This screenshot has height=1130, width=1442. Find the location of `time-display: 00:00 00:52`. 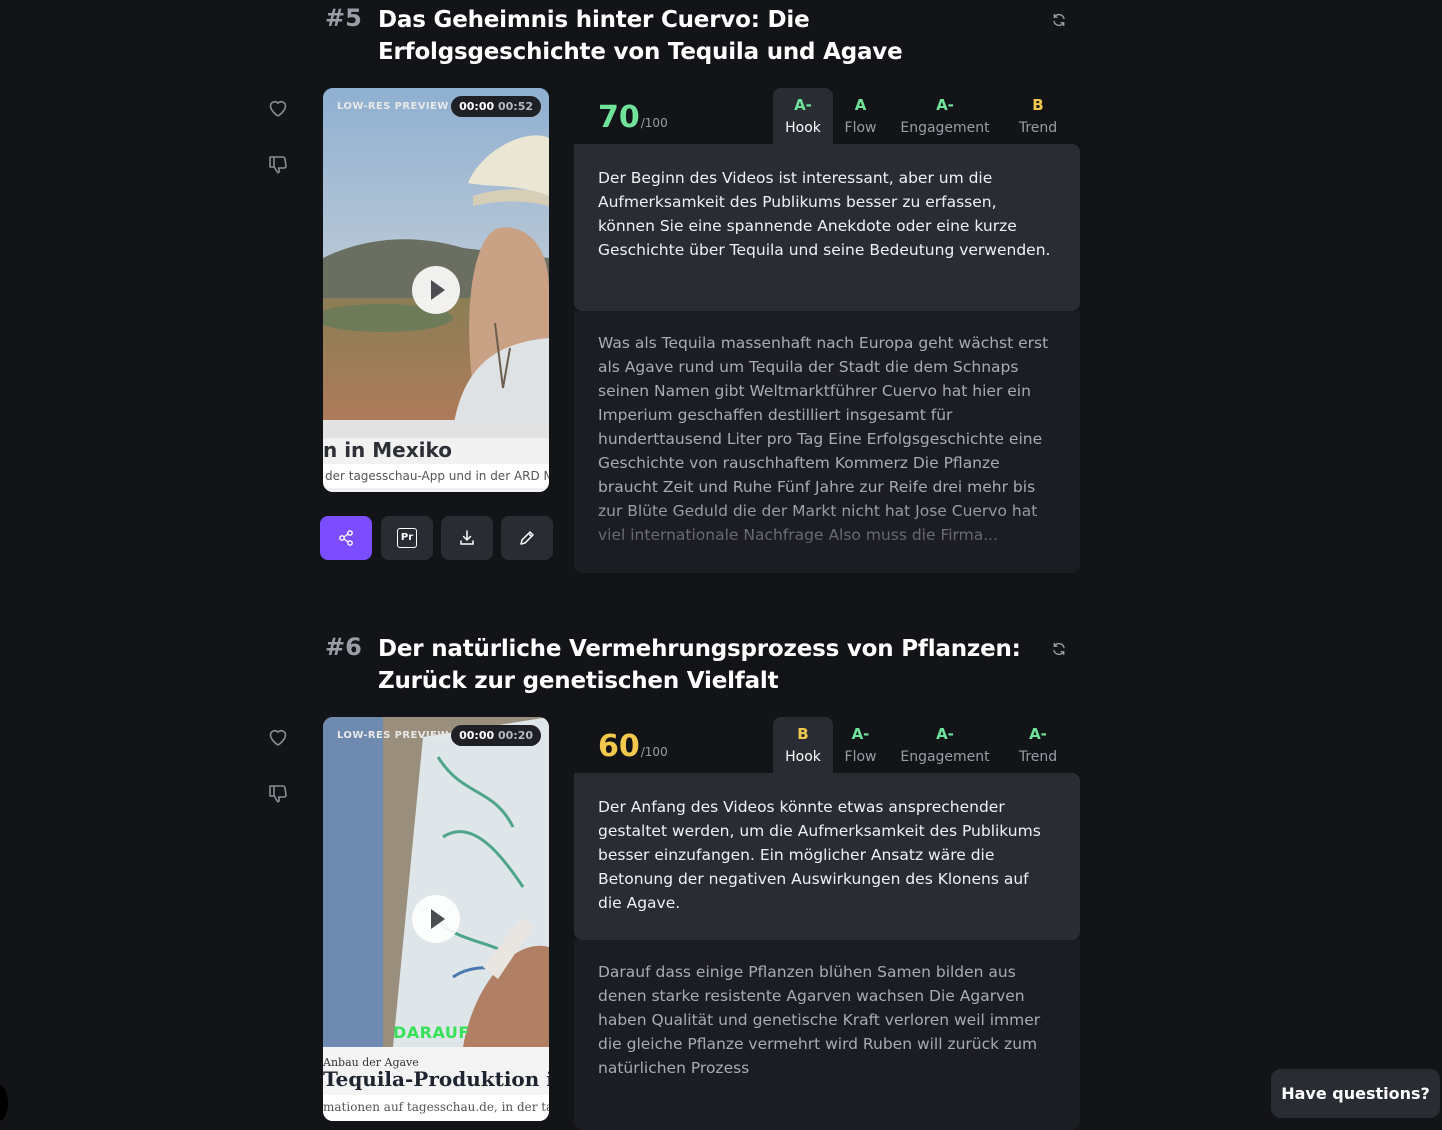

time-display: 00:00 00:52 is located at coordinates (496, 106).